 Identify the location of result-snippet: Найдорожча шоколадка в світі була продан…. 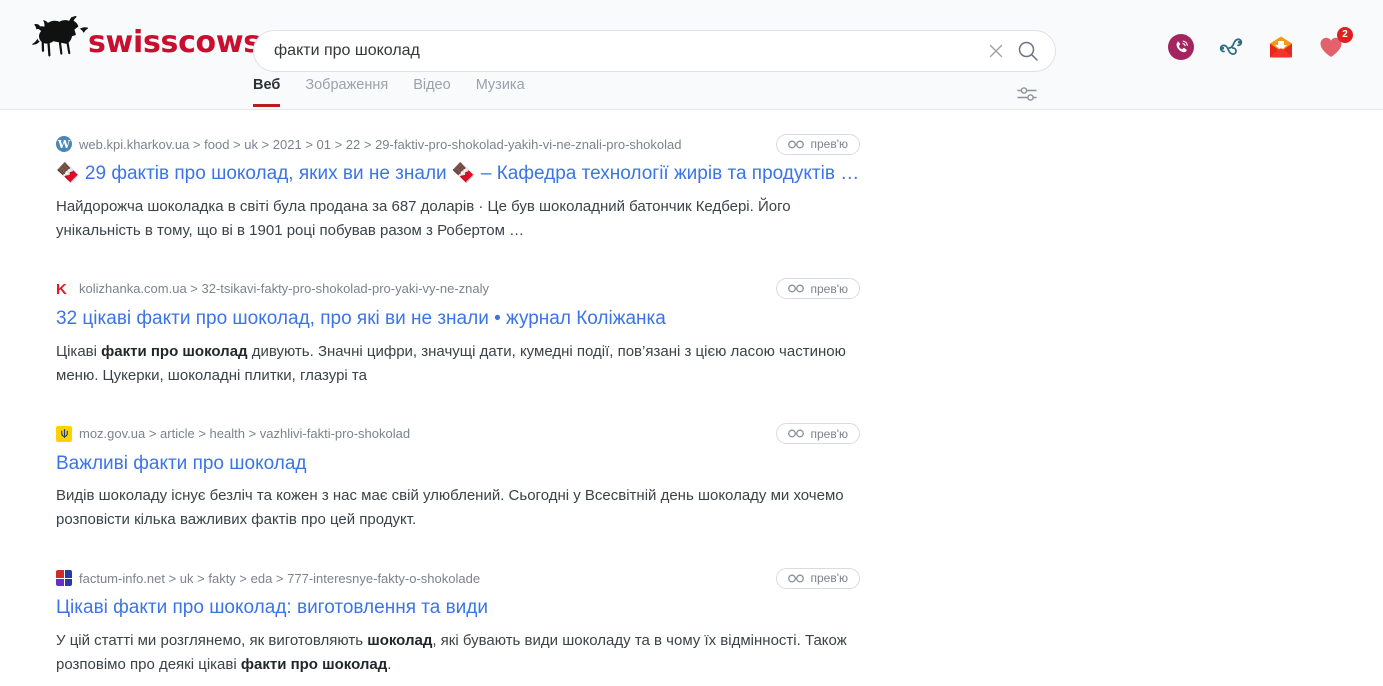
(423, 218).